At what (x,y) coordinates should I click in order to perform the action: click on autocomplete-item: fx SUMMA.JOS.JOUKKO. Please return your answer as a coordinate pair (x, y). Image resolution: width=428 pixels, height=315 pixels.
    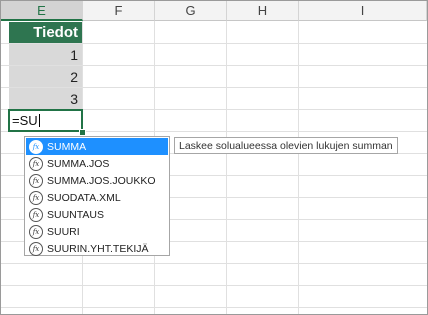
    Looking at the image, I should click on (97, 180).